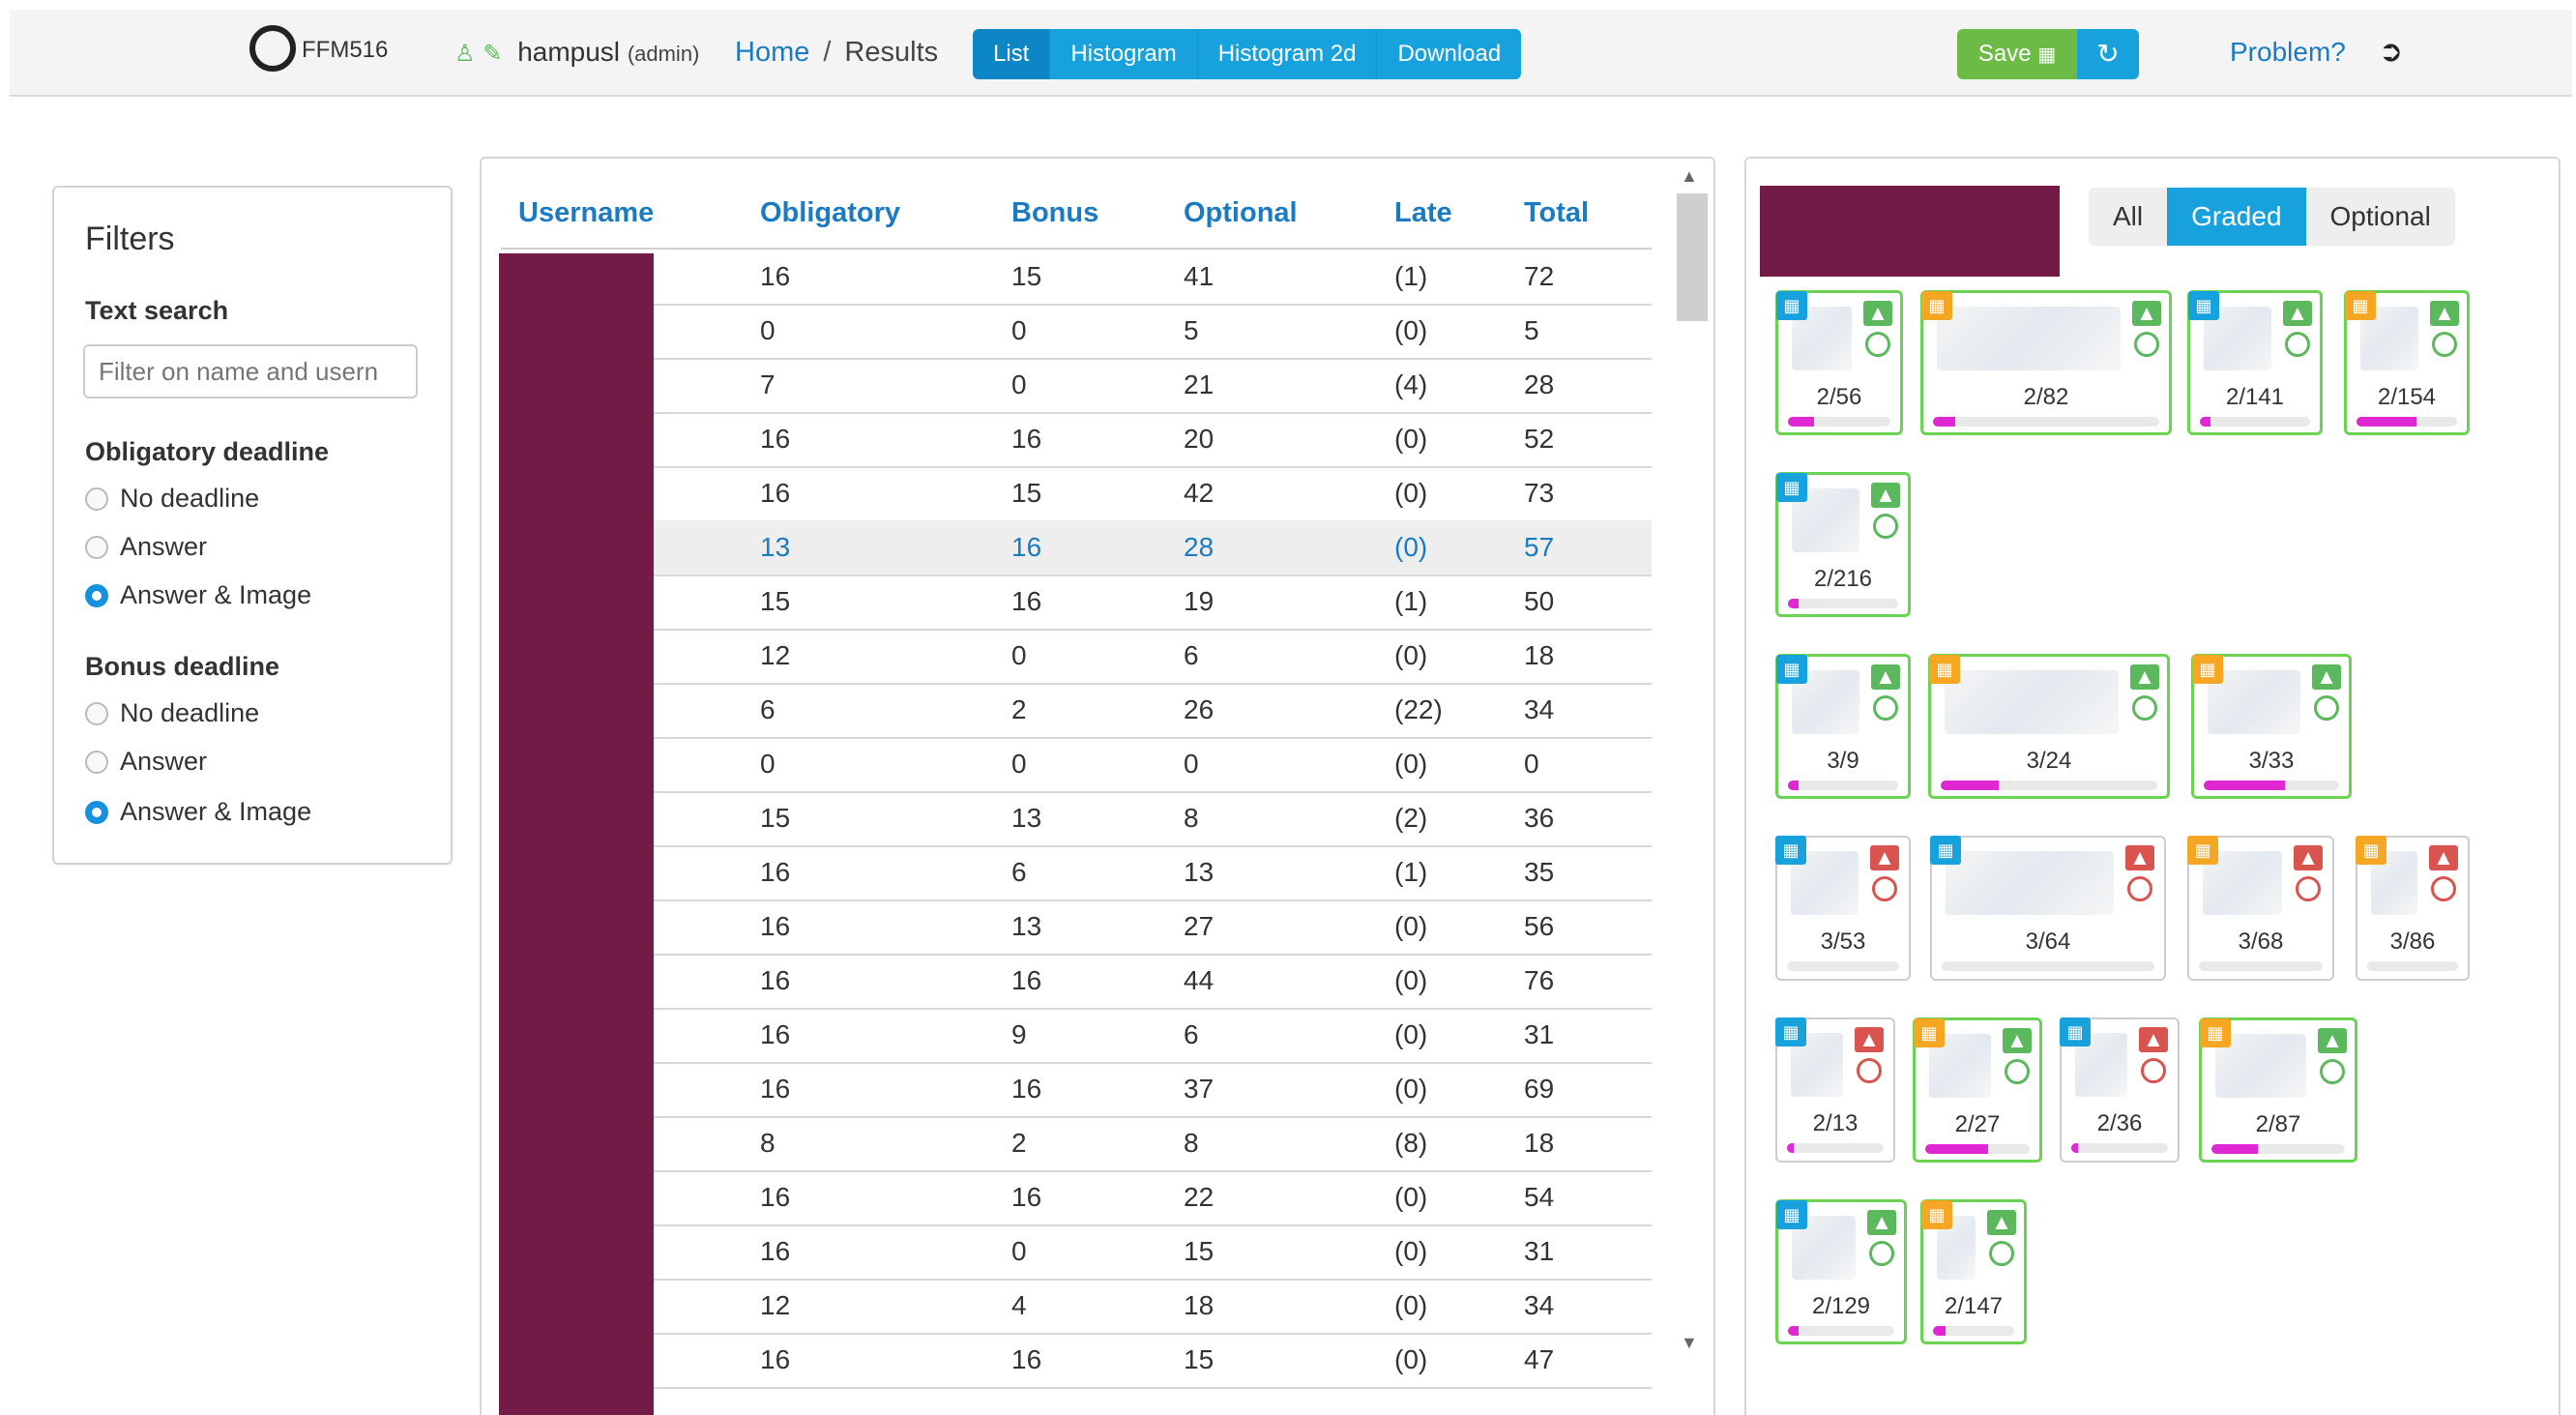 The width and height of the screenshot is (2576, 1415). What do you see at coordinates (775, 655) in the screenshot?
I see `table-cell-obligatory: 12` at bounding box center [775, 655].